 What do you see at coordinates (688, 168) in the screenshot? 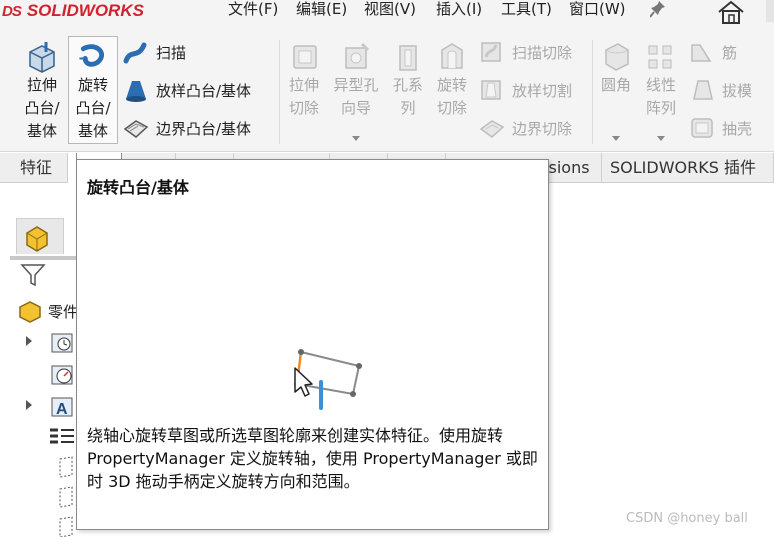
I see `tab-solidworks-addins: SOLIDWORKS 插件` at bounding box center [688, 168].